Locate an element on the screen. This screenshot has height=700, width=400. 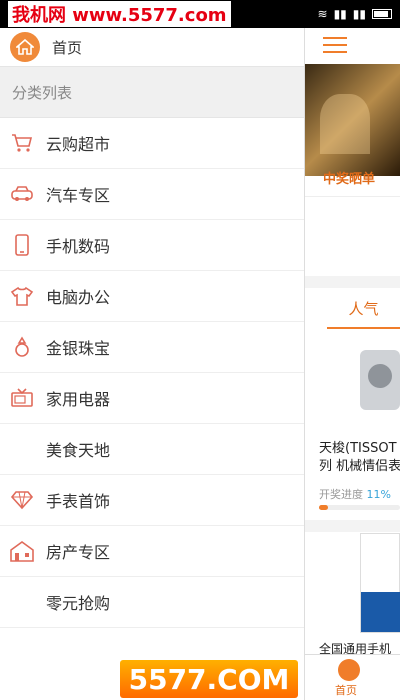
home-icon is located at coordinates (25, 47).